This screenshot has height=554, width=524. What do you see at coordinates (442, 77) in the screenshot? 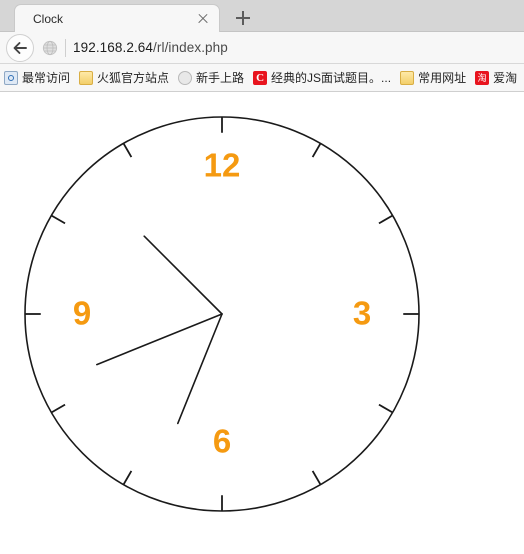
I see `bookmark-label: 常用网址` at bounding box center [442, 77].